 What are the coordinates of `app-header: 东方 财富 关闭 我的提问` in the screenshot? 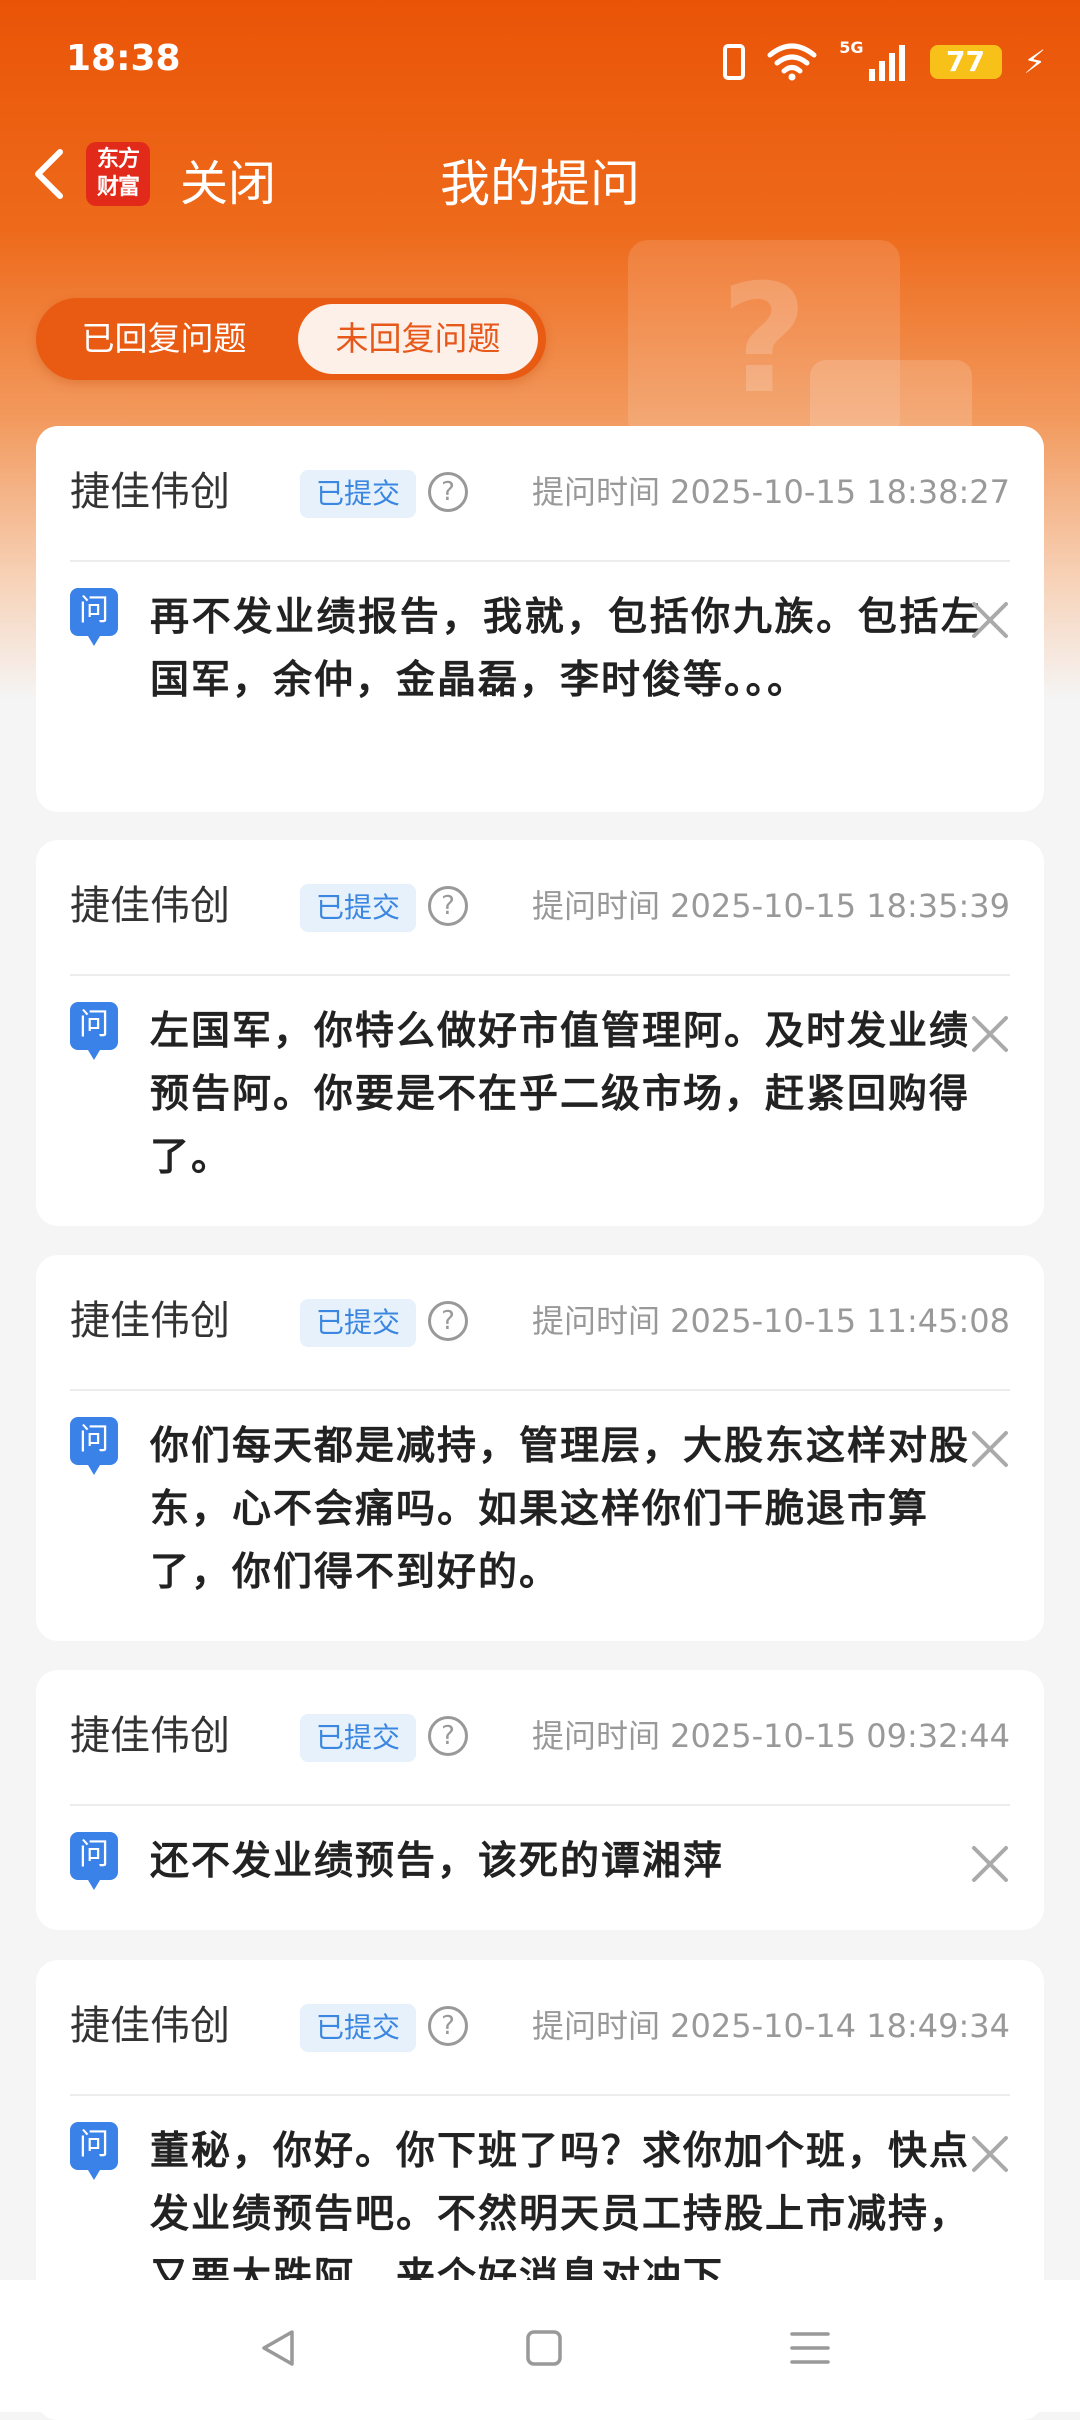 It's located at (540, 175).